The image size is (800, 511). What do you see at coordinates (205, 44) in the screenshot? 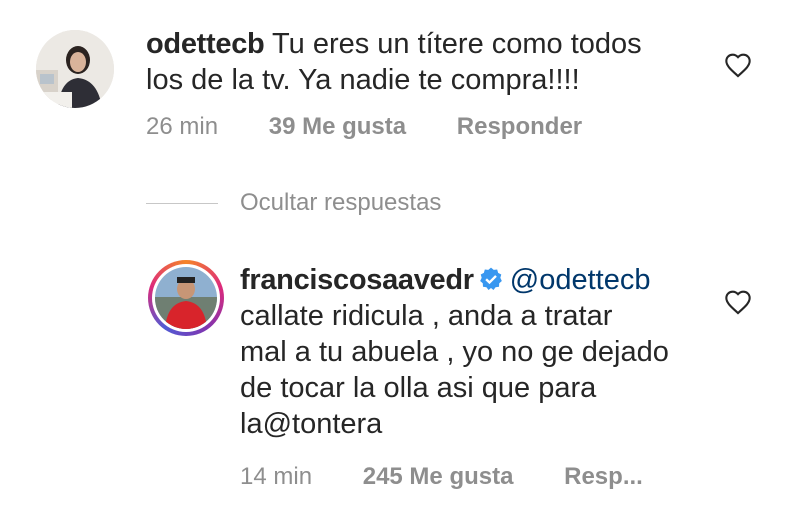
I see `comment-username: odettecb` at bounding box center [205, 44].